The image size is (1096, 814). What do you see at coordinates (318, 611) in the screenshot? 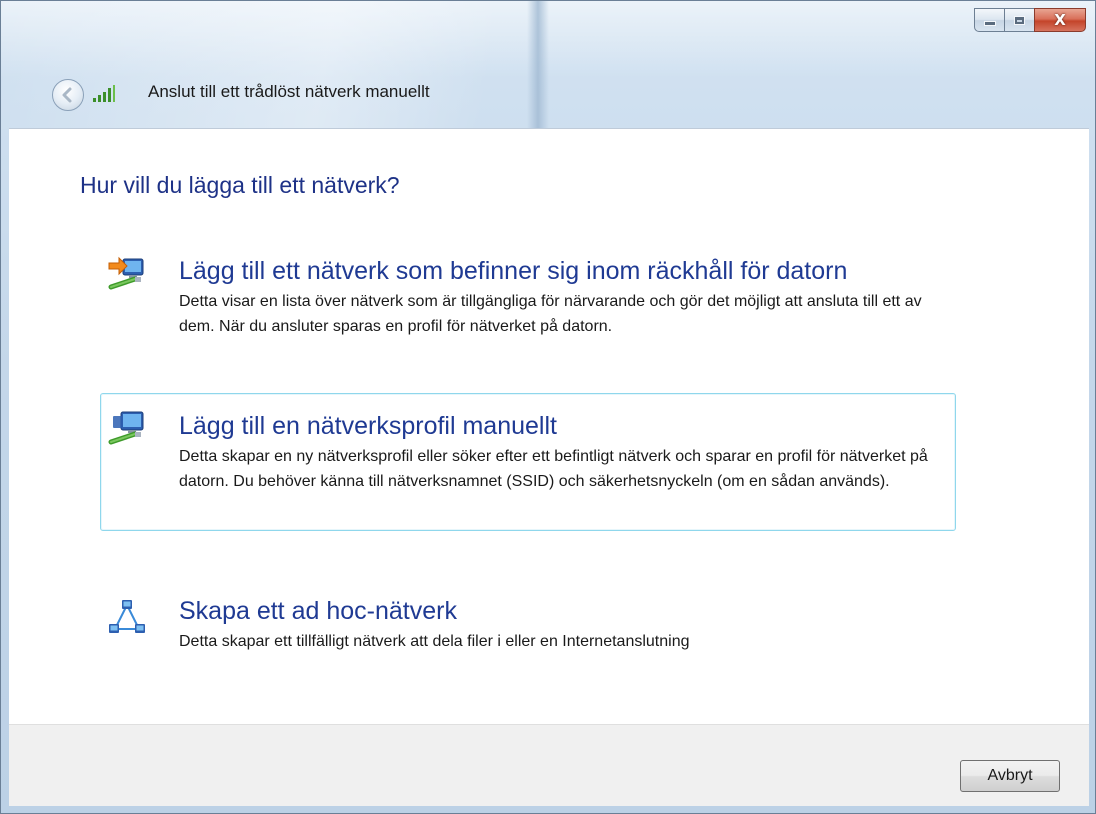
I see `option-title: Skapa ett ad hoc-nätverk` at bounding box center [318, 611].